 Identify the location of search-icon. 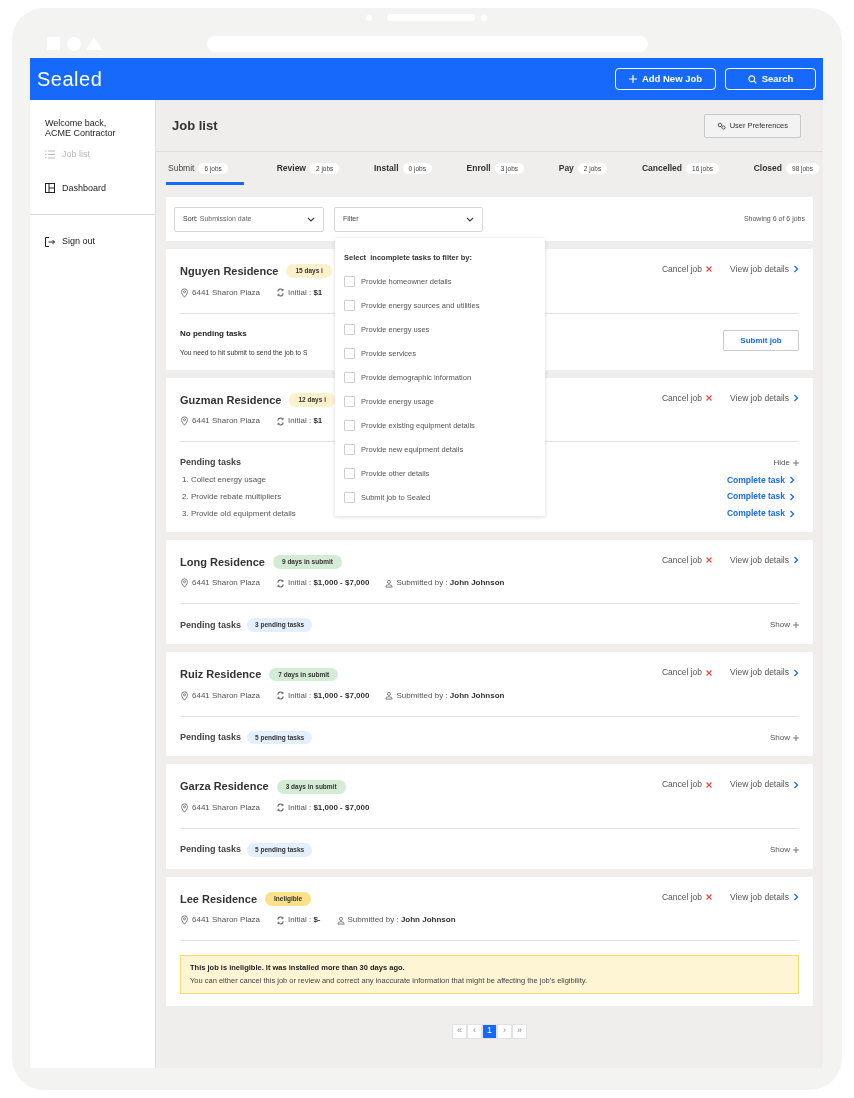
(752, 79).